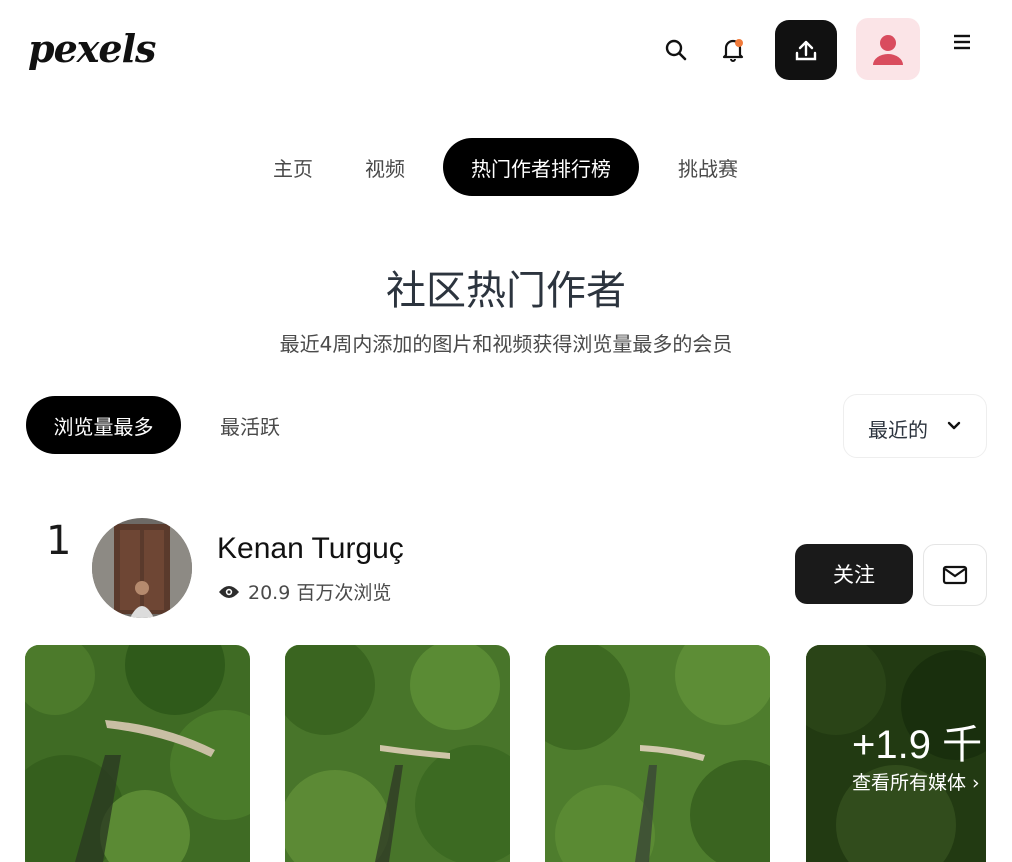 The image size is (1012, 862). Describe the element at coordinates (103, 425) in the screenshot. I see `filter-most-viewed: 浏览量最多` at that location.